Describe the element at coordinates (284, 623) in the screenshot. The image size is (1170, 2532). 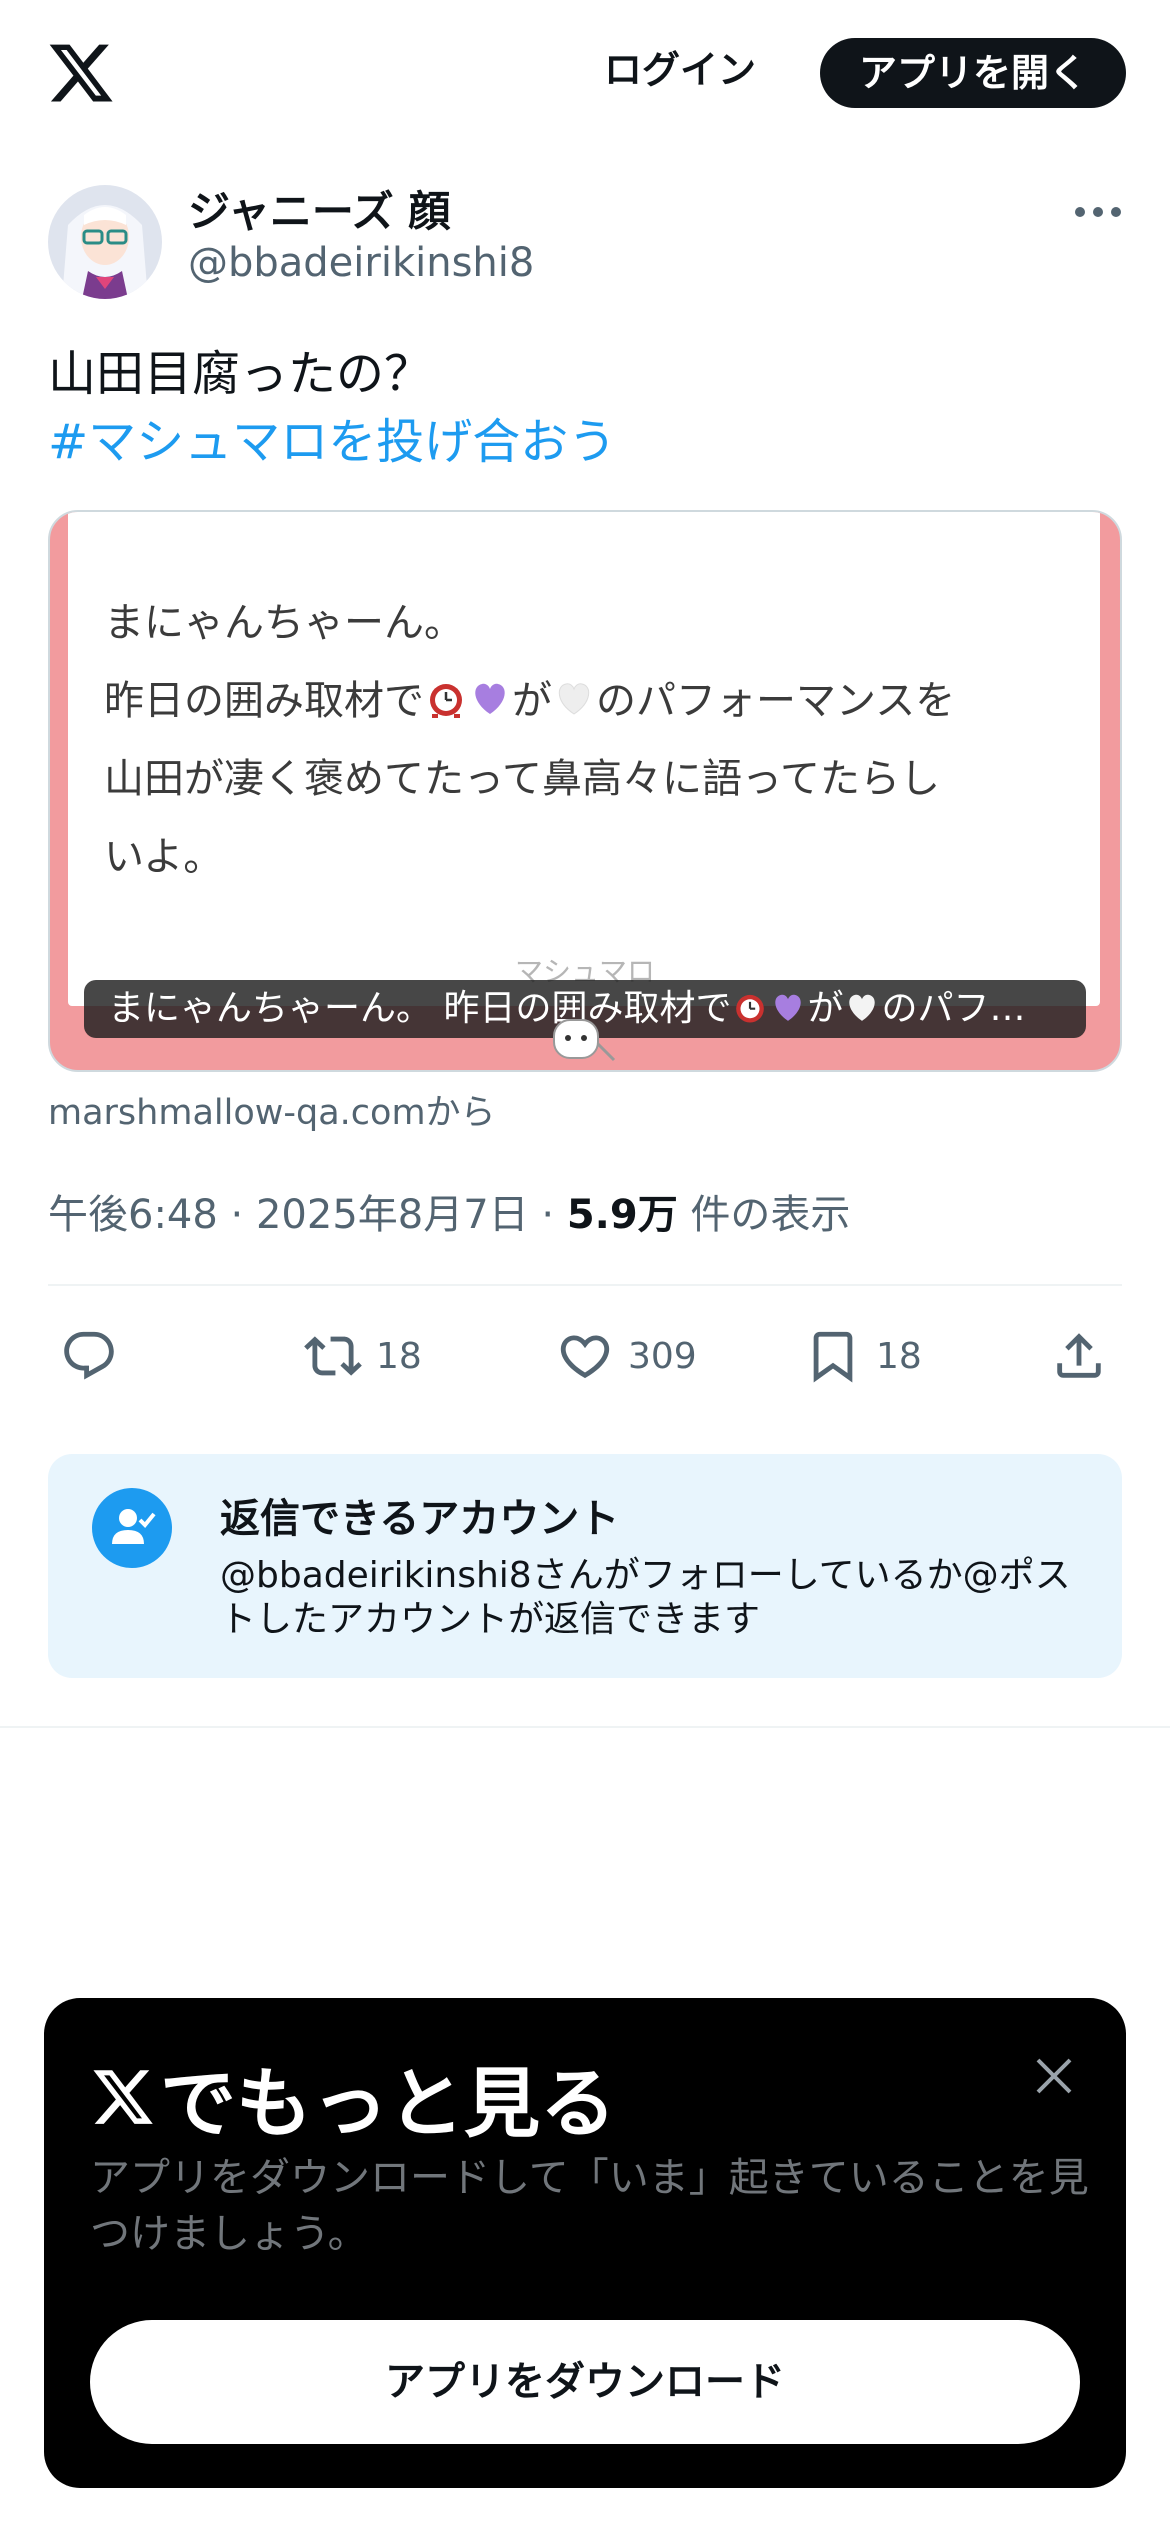
I see `card-line-1: まにゃんちゃーん。` at that location.